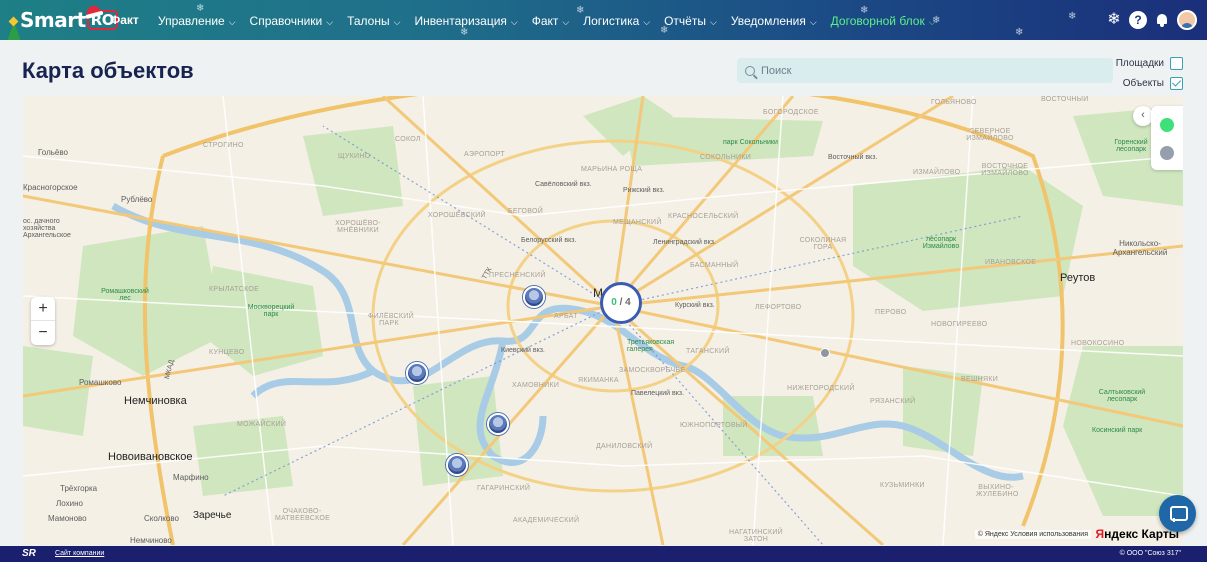 The height and width of the screenshot is (562, 1207). Describe the element at coordinates (1139, 63) in the screenshot. I see `filter-sites-label: Площадки` at that location.